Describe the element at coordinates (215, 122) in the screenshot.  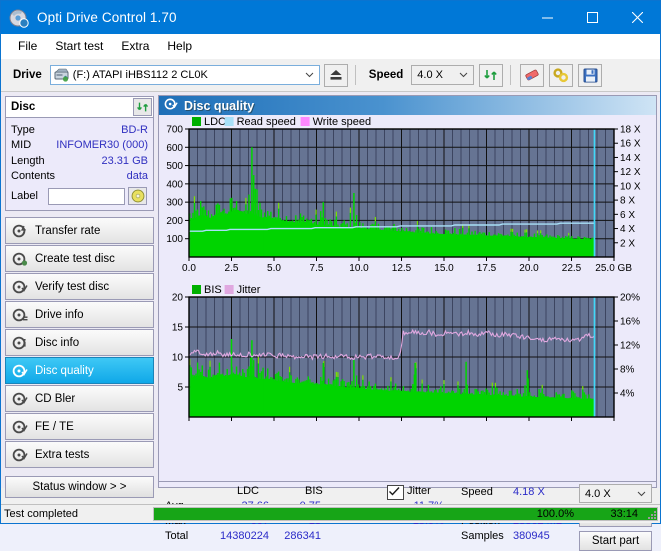
I see `svg-text: LDC` at that location.